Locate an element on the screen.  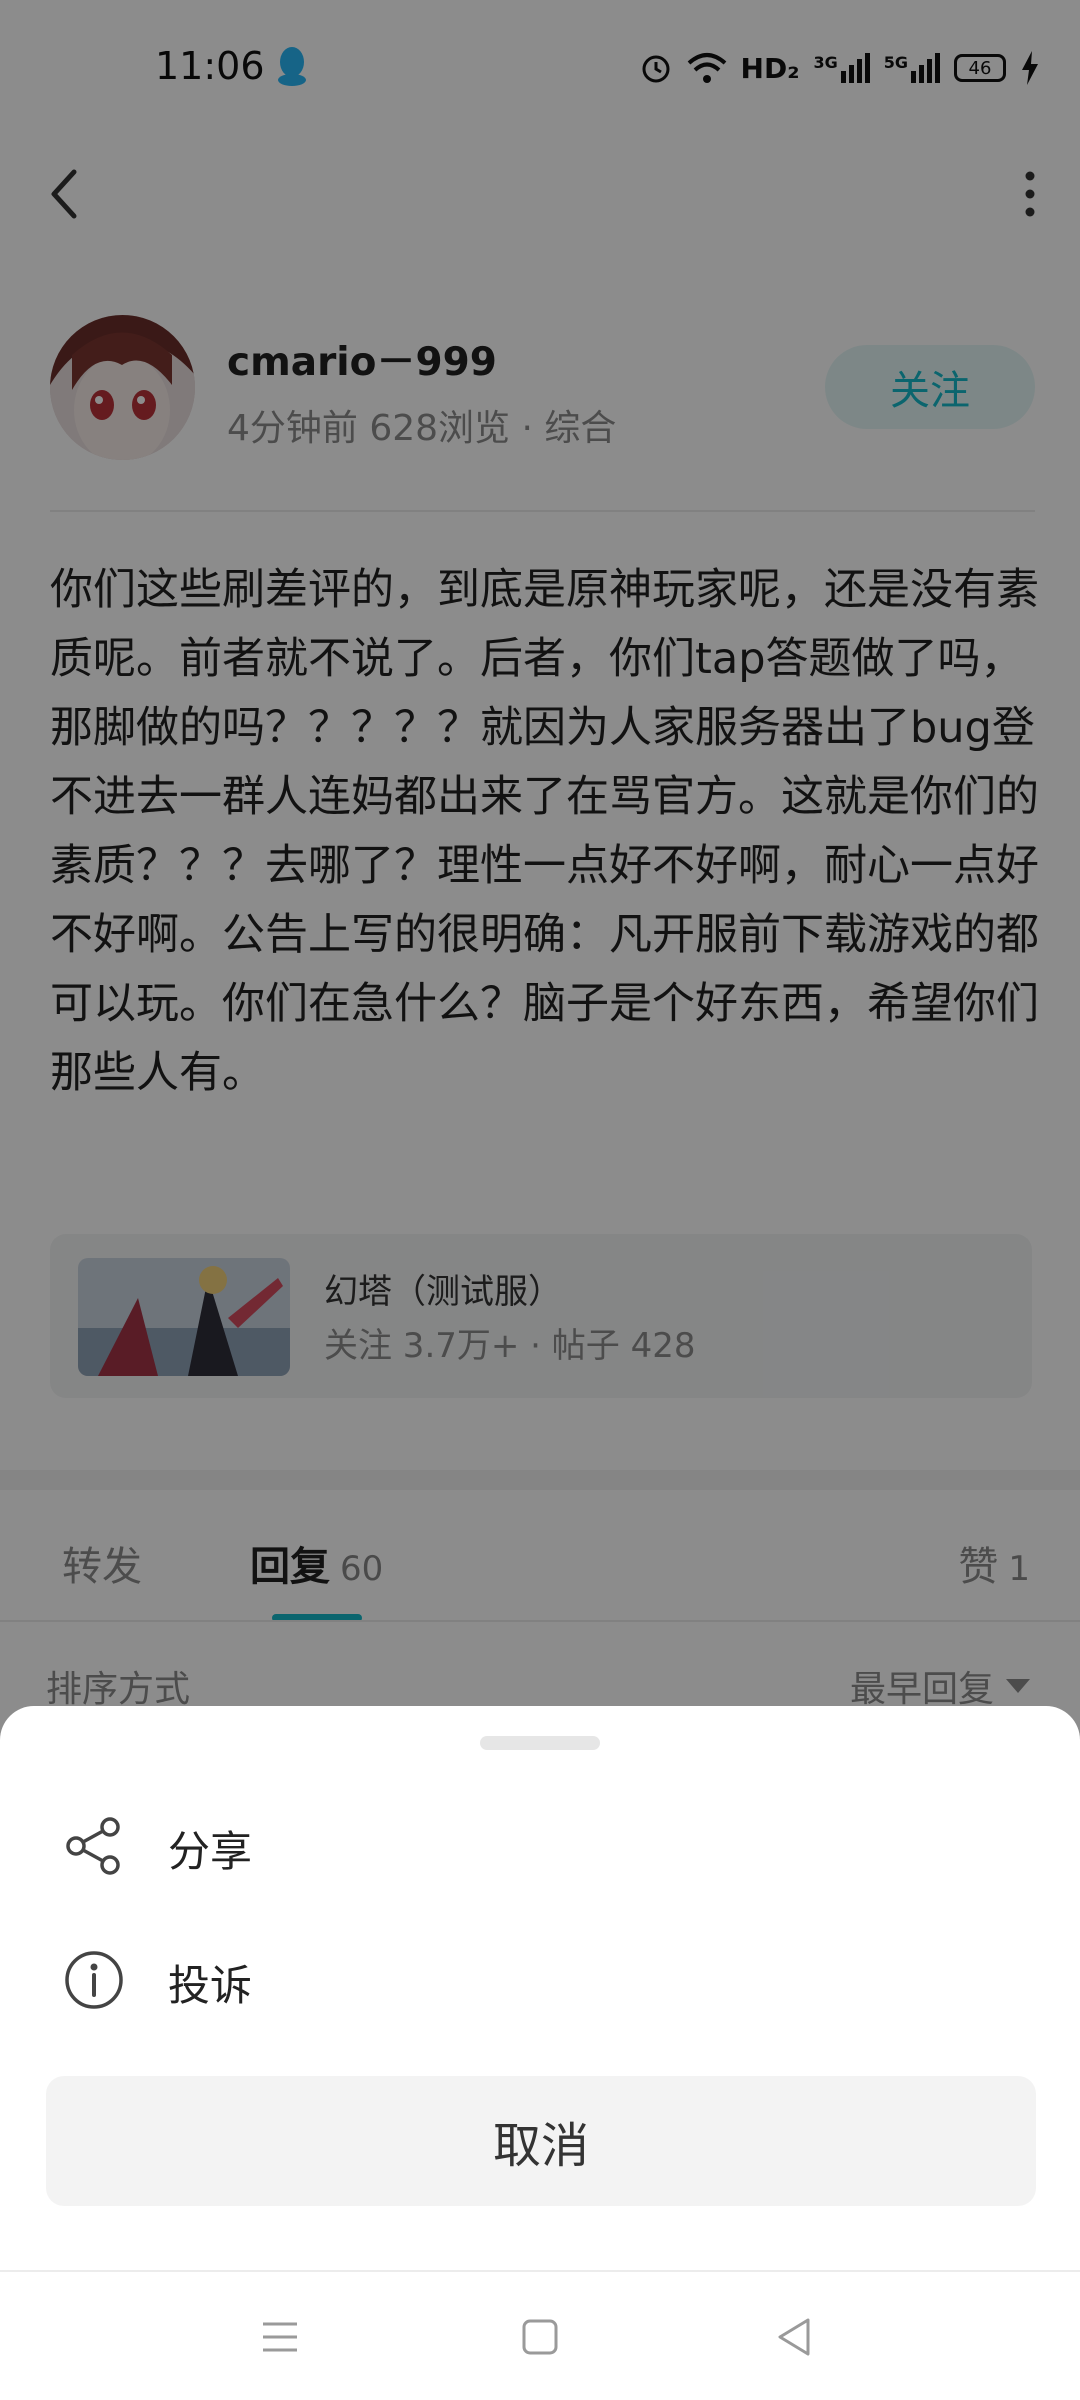
sheet-drag-handle is located at coordinates (540, 1743).